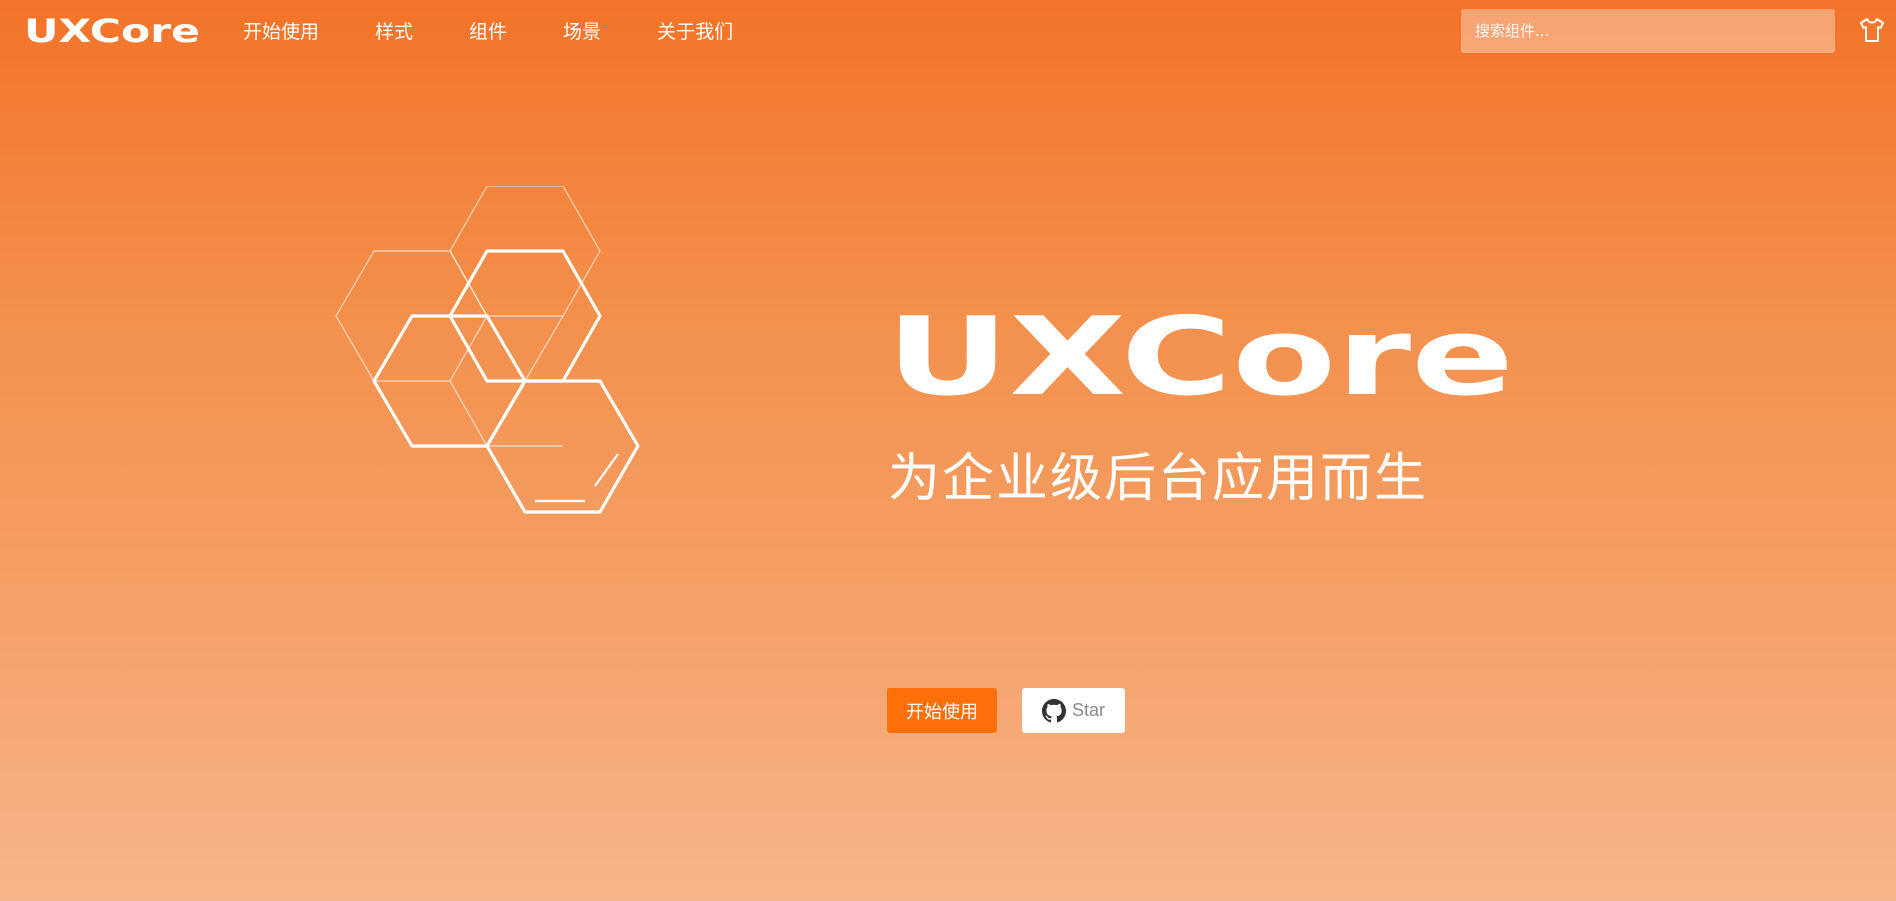  I want to click on nav-item-components: 组件, so click(488, 30).